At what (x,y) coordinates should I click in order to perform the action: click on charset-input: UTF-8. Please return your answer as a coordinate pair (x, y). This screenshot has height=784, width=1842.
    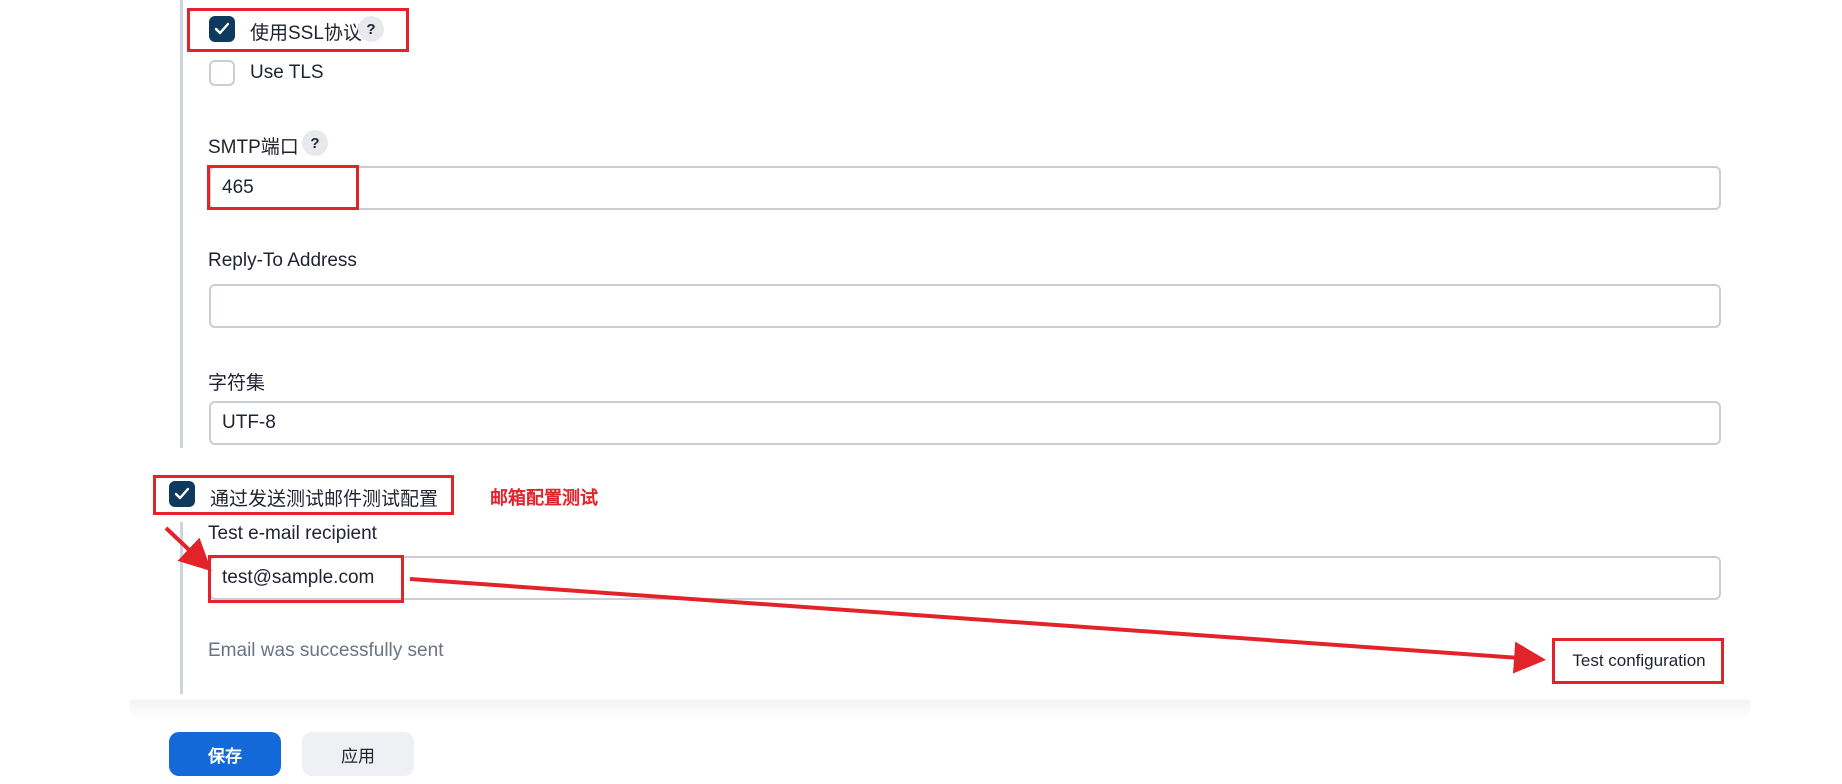
    Looking at the image, I should click on (965, 423).